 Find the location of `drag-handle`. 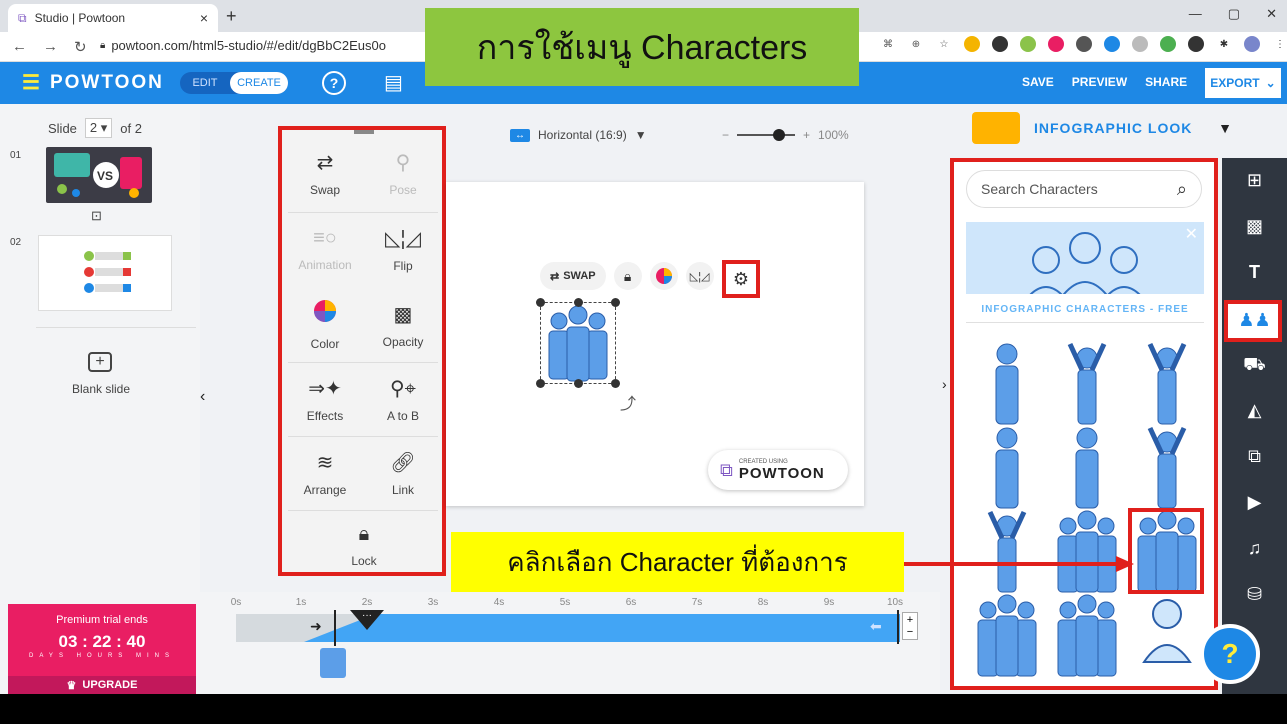

drag-handle is located at coordinates (364, 132).